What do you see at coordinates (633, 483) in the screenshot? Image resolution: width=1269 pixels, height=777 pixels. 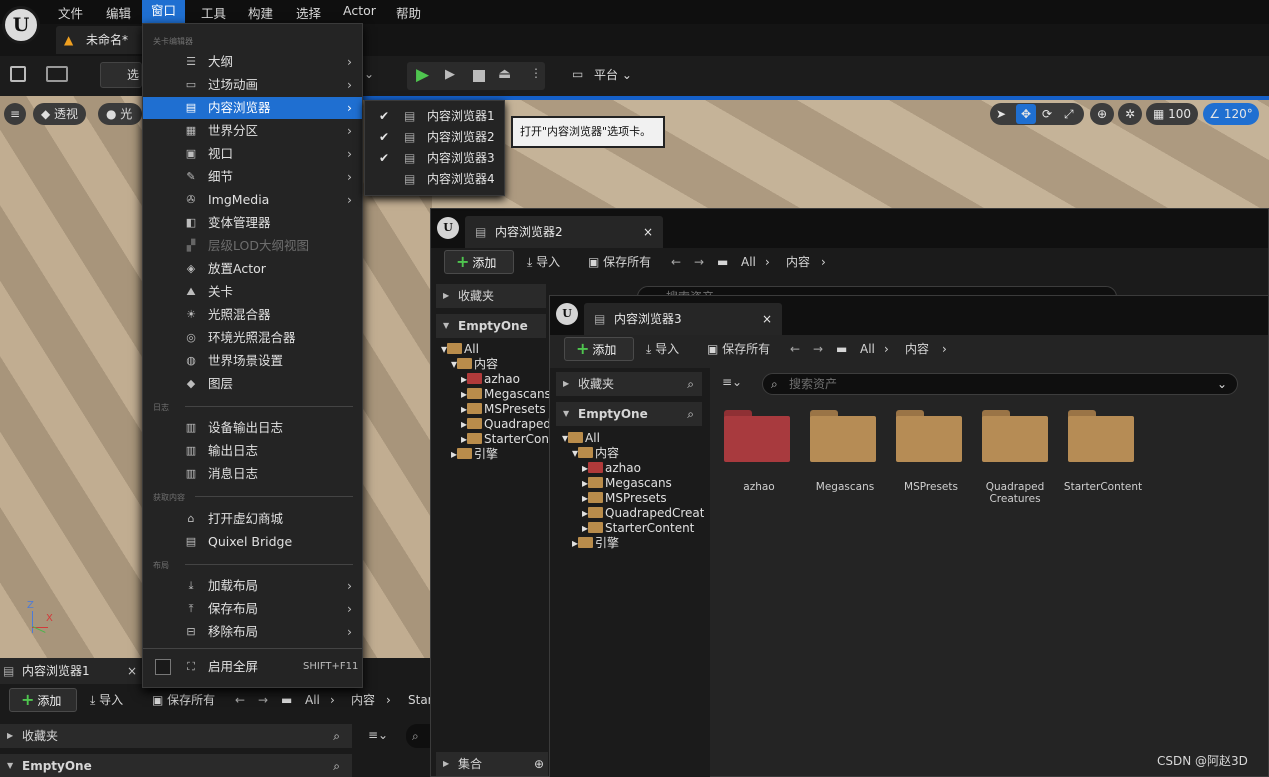 I see `tree-item-megascans: ▸ Megascans` at bounding box center [633, 483].